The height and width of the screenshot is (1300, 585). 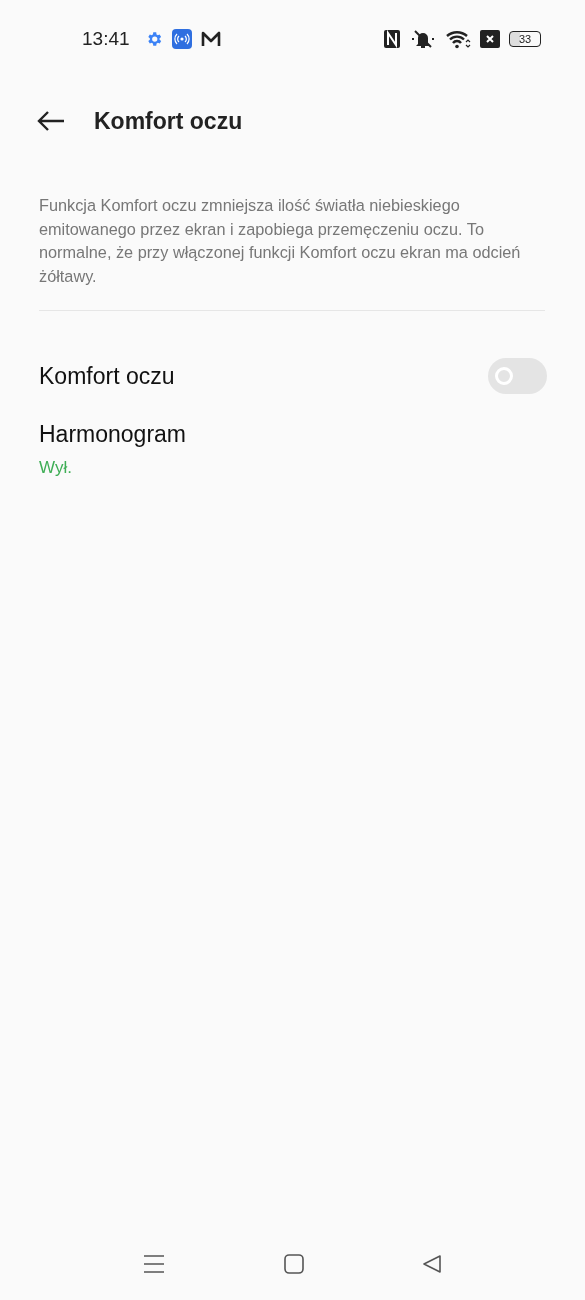 I want to click on hotspot-icon, so click(x=181, y=39).